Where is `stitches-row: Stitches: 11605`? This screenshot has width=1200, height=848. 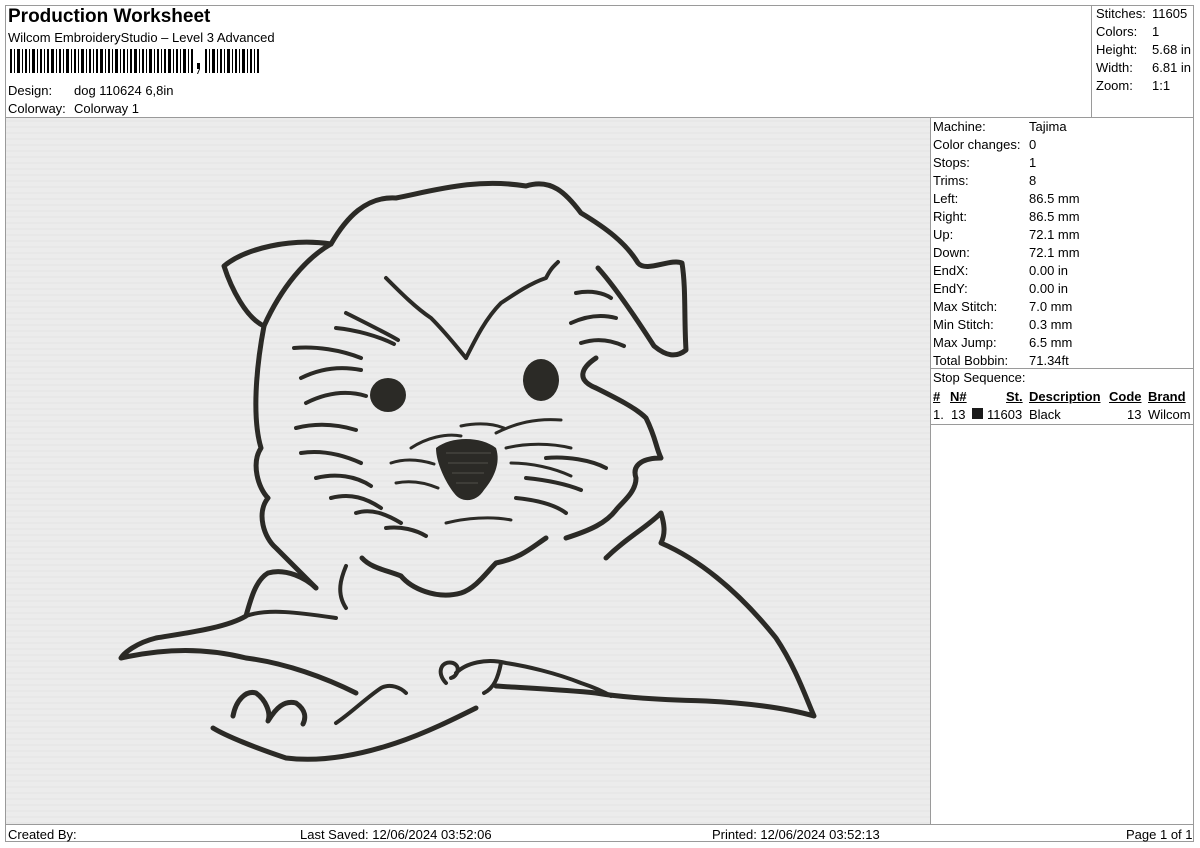 stitches-row: Stitches: 11605 is located at coordinates (1141, 14).